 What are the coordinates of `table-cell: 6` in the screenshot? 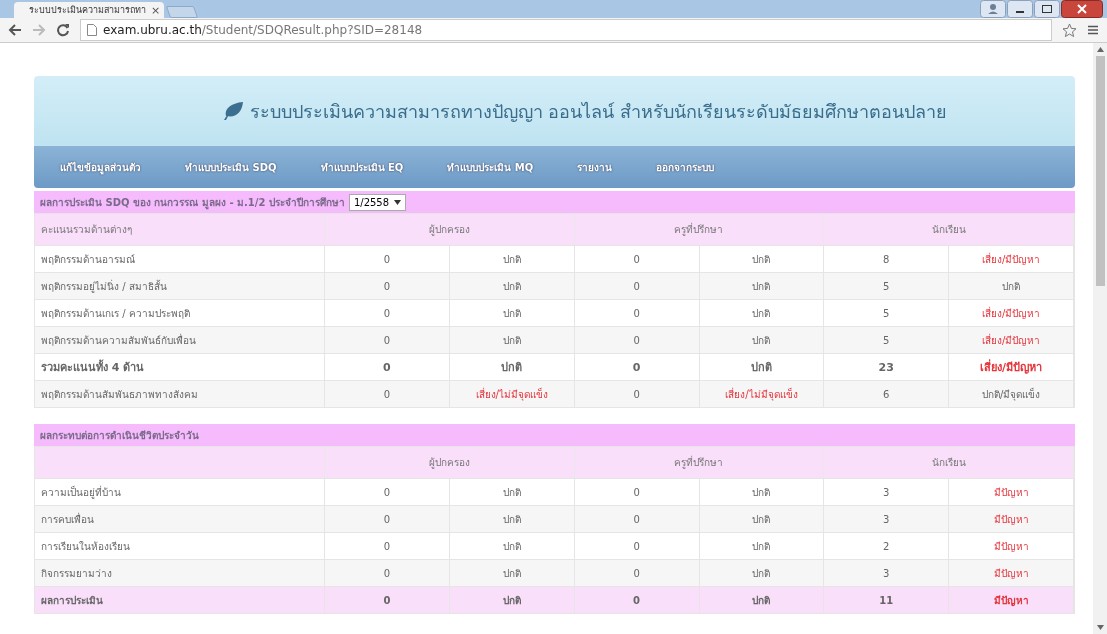 It's located at (887, 393).